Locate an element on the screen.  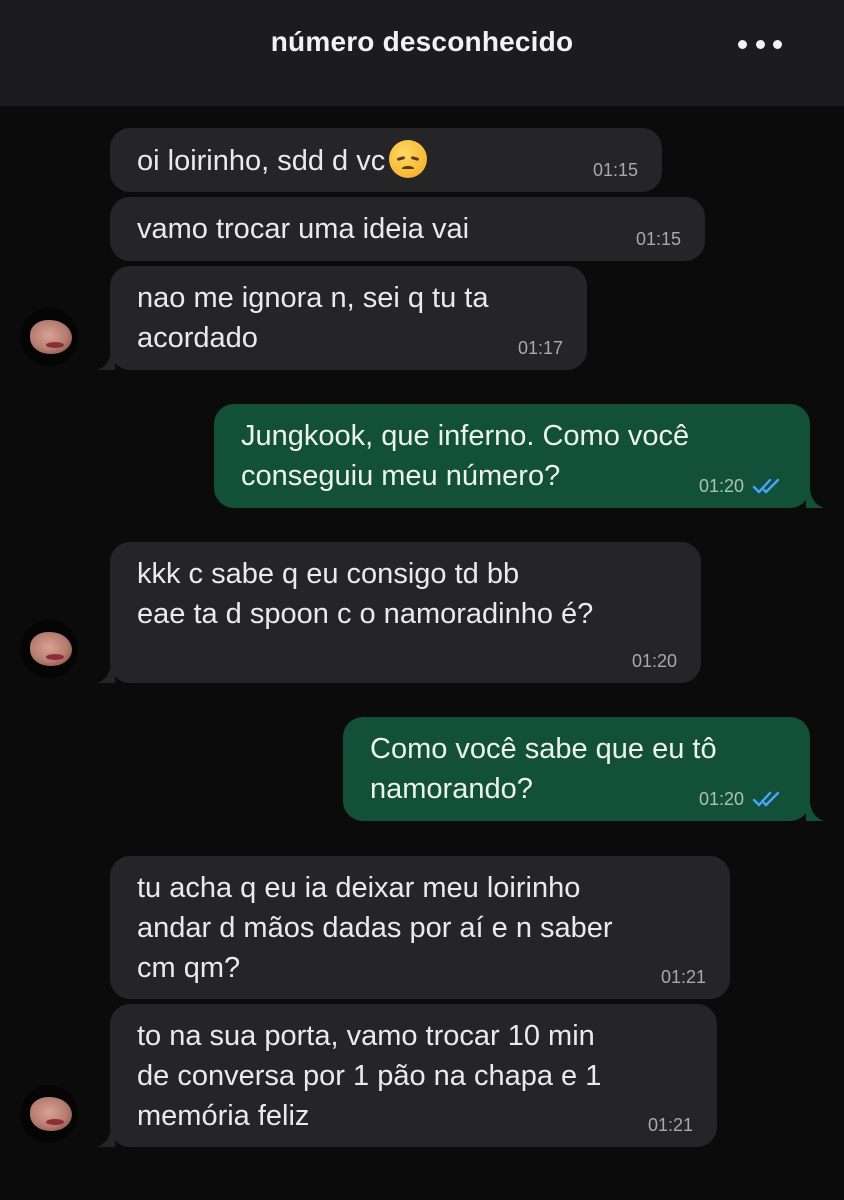
chat-header: número desconhecido is located at coordinates (422, 53).